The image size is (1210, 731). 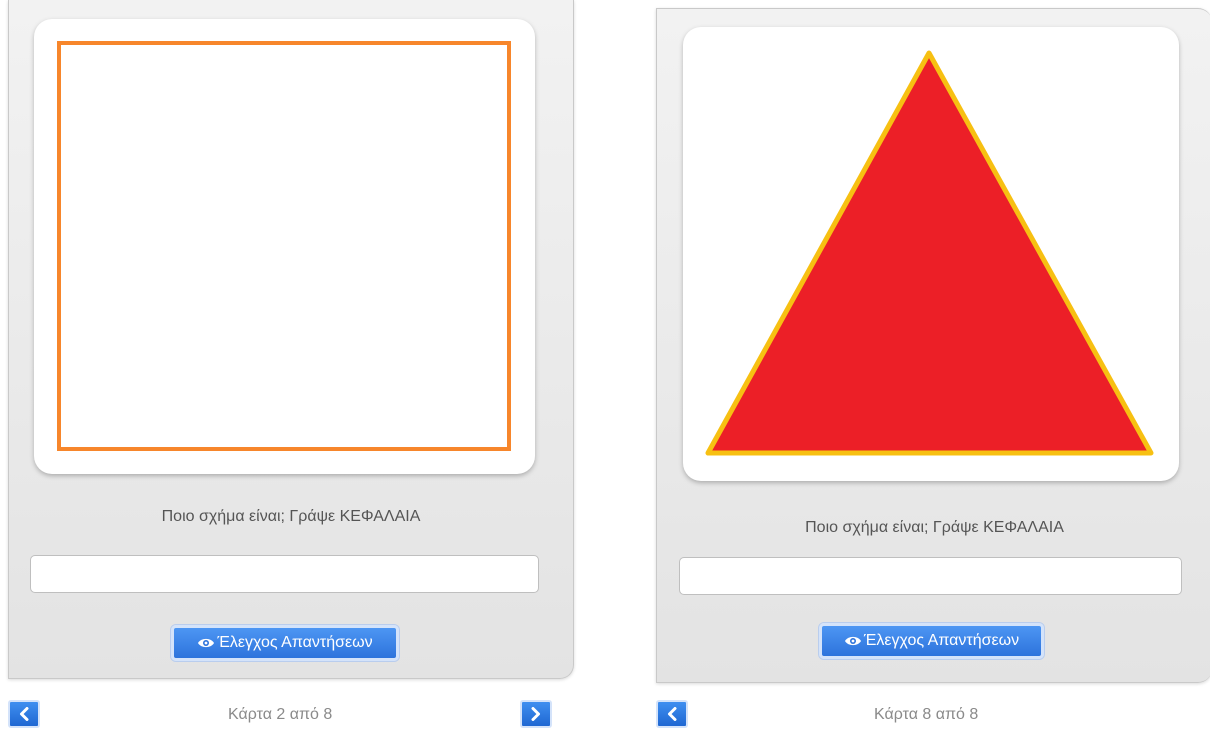 I want to click on chevron-right-icon, so click(x=535, y=714).